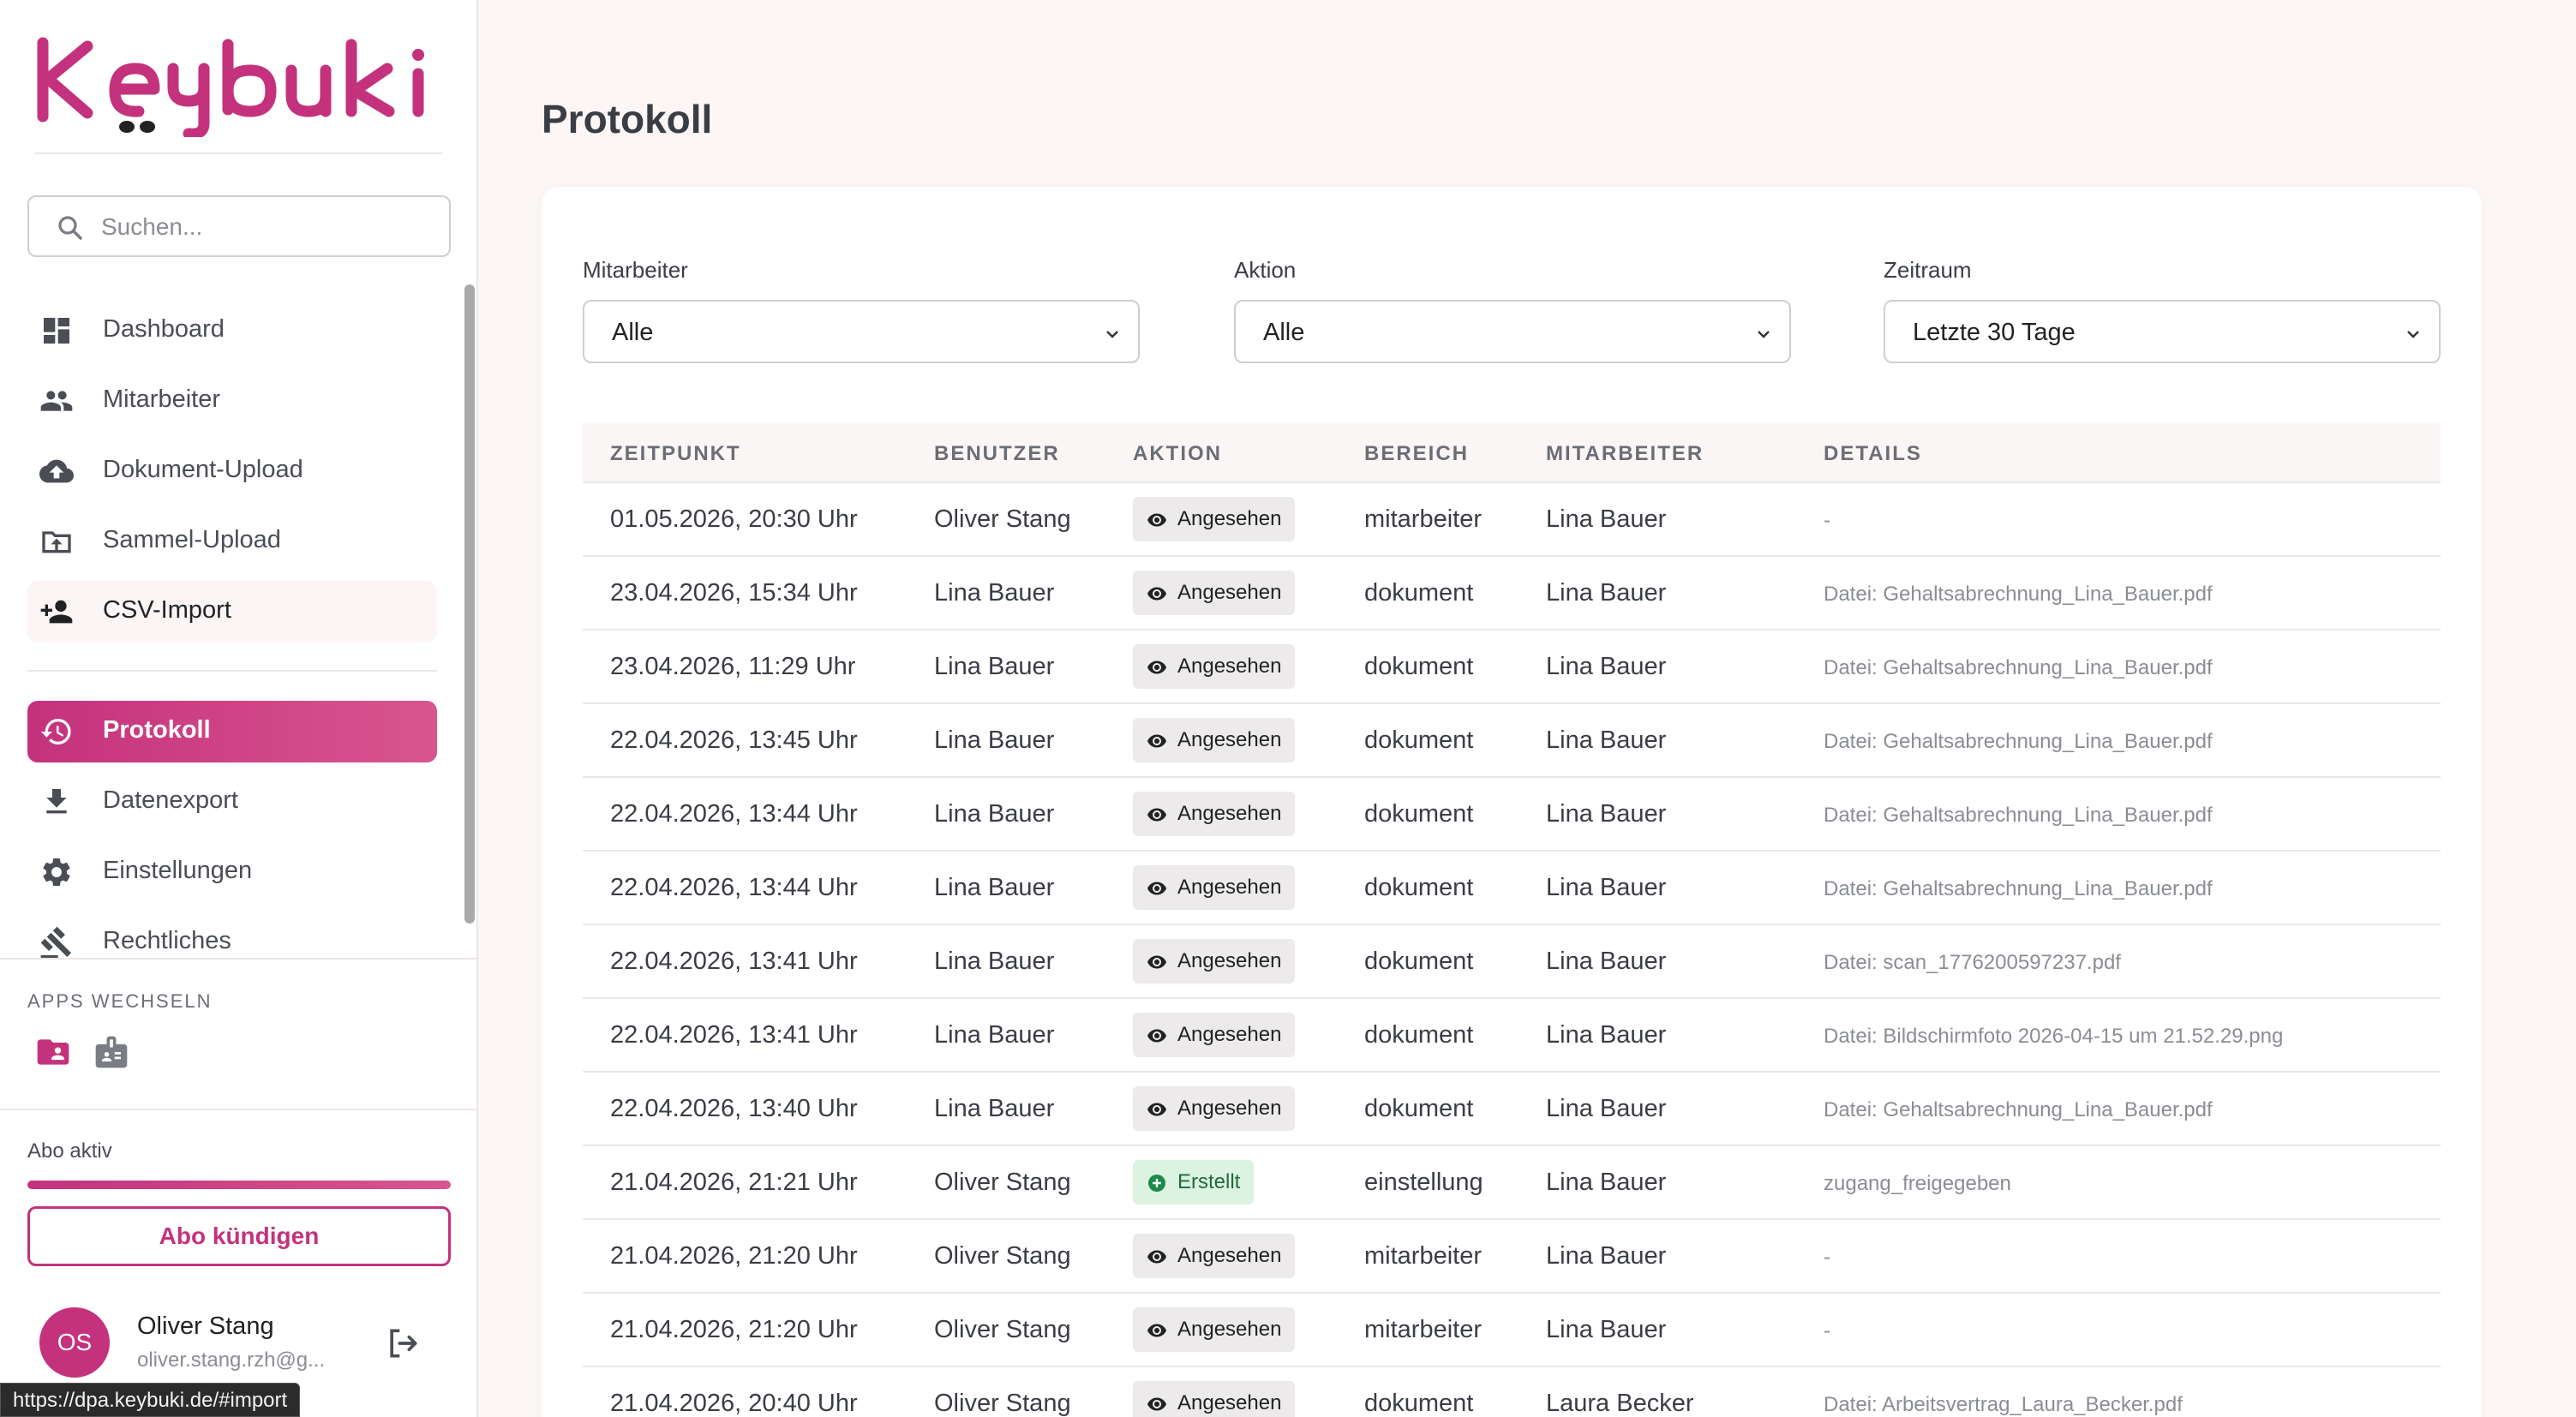 This screenshot has height=1417, width=2576. Describe the element at coordinates (1873, 454) in the screenshot. I see `column-header: DETAILS` at that location.